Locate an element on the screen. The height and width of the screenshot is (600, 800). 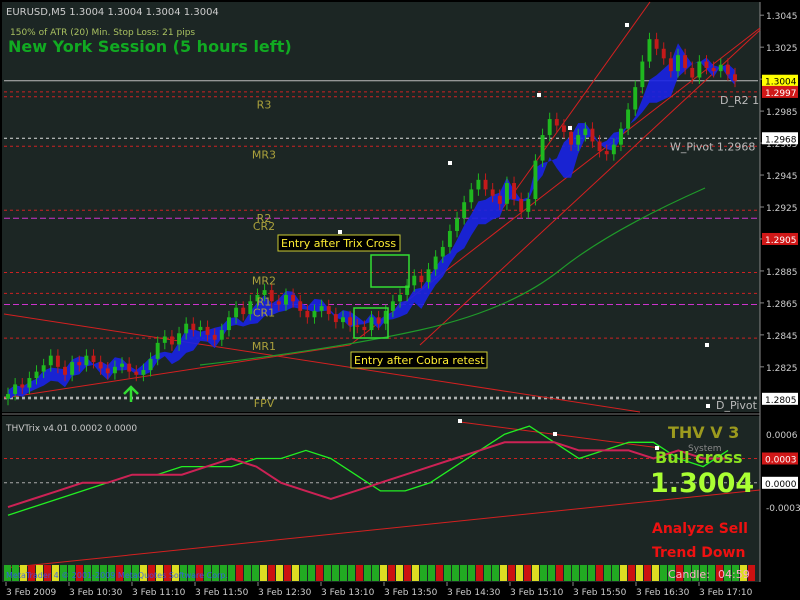
indicator-value-tag-label: 0.0000 is located at coordinates (781, 485).